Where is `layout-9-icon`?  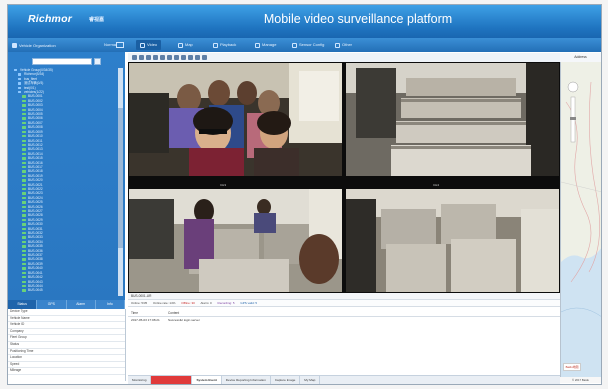
layout-9-icon is located at coordinates (148, 57).